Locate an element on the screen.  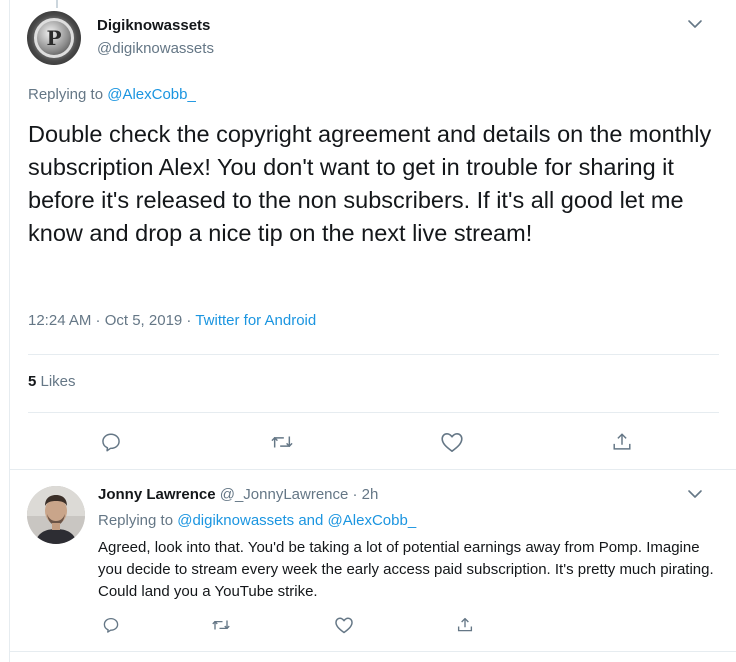
replying-to-line: Replying to @AlexCobb_ is located at coordinates (112, 94).